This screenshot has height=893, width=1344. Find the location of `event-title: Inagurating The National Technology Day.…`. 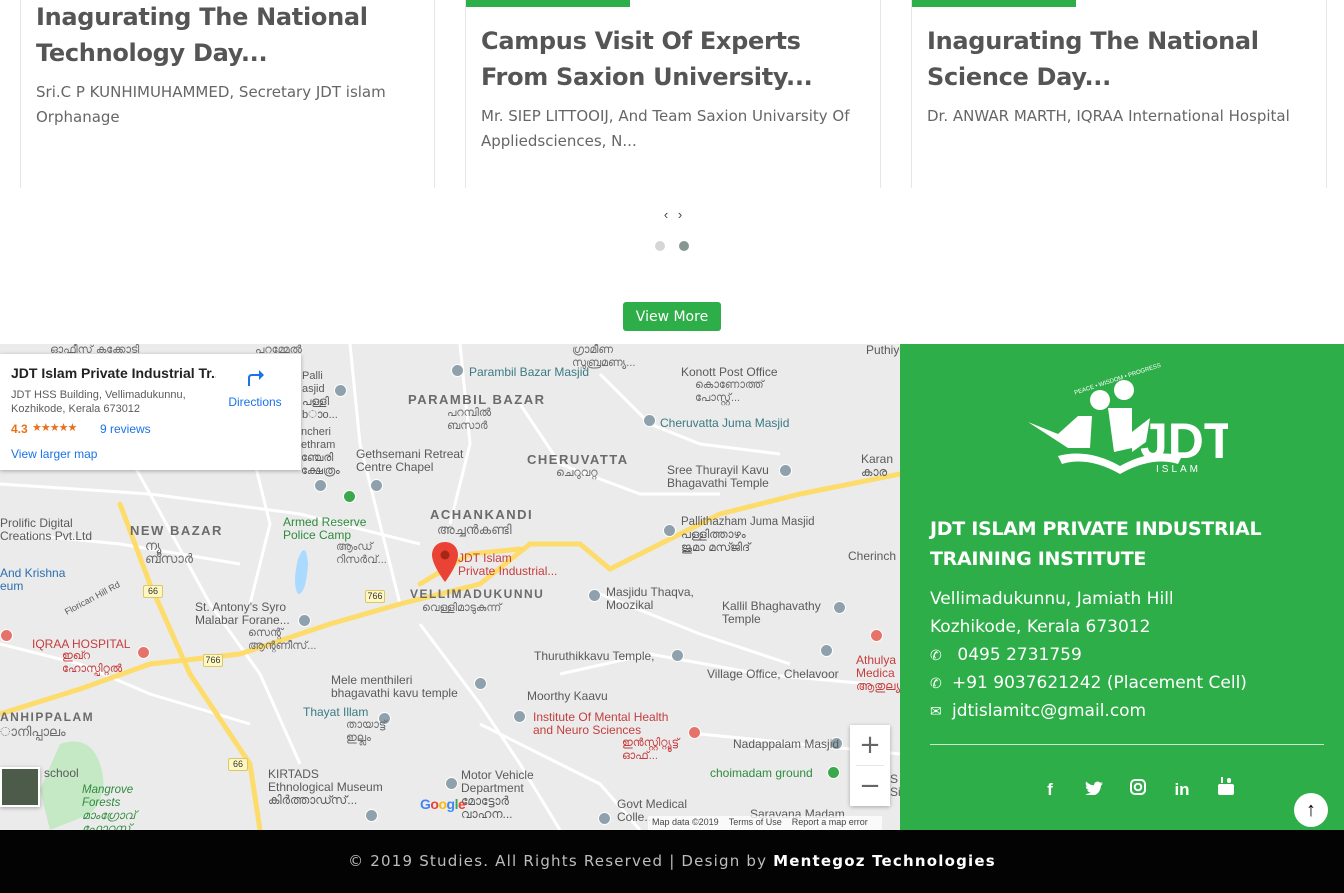

event-title: Inagurating The National Technology Day.… is located at coordinates (226, 35).